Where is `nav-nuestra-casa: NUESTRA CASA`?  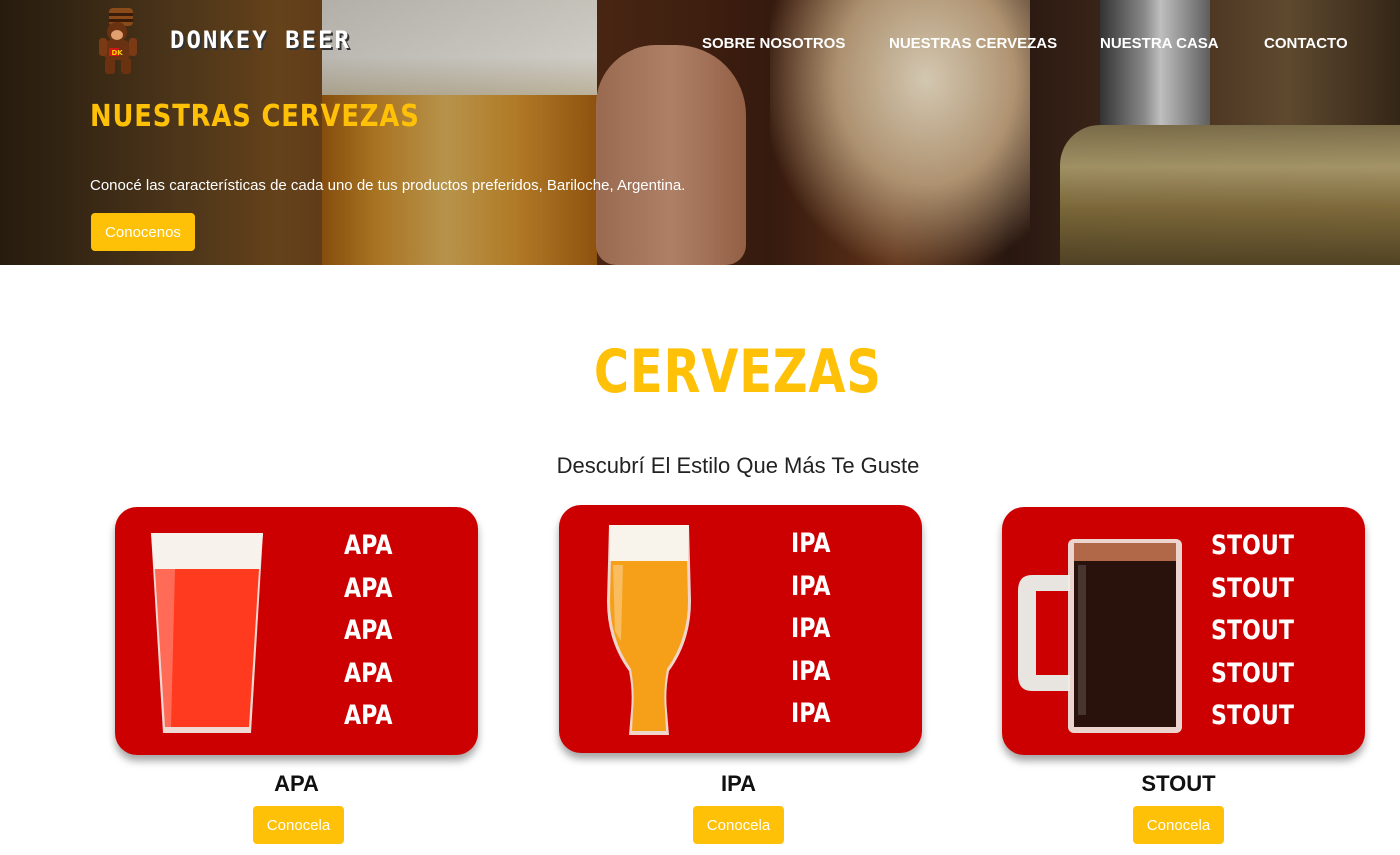
nav-nuestra-casa: NUESTRA CASA is located at coordinates (1159, 43).